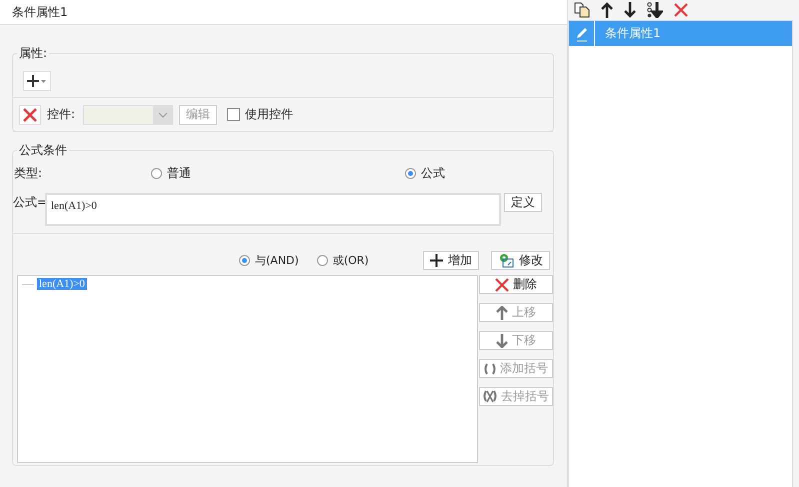 This screenshot has width=799, height=487. What do you see at coordinates (433, 173) in the screenshot?
I see `radio-label: 公式` at bounding box center [433, 173].